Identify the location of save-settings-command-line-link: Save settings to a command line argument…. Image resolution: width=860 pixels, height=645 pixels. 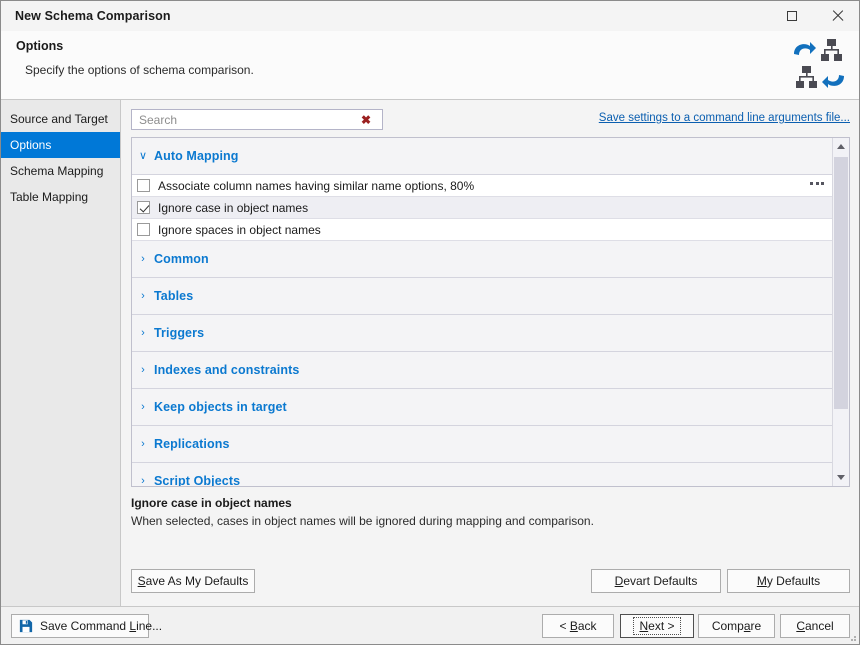
(724, 118).